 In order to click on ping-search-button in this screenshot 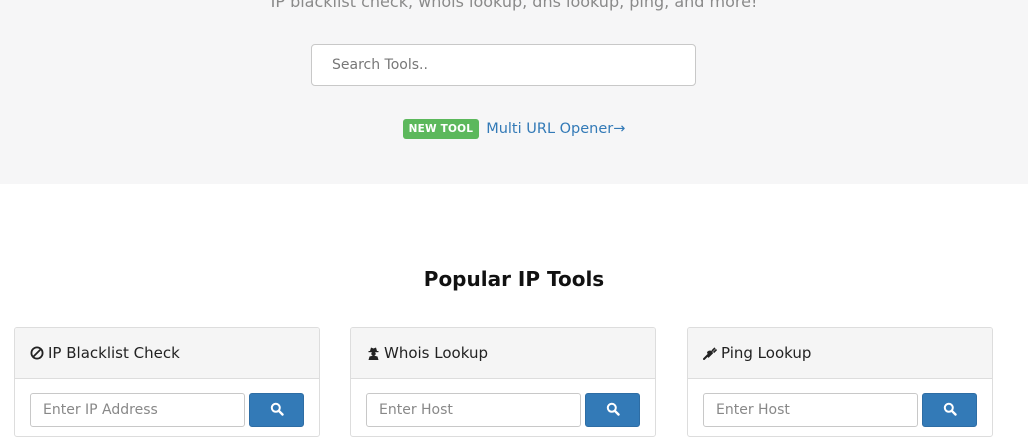, I will do `click(949, 410)`.